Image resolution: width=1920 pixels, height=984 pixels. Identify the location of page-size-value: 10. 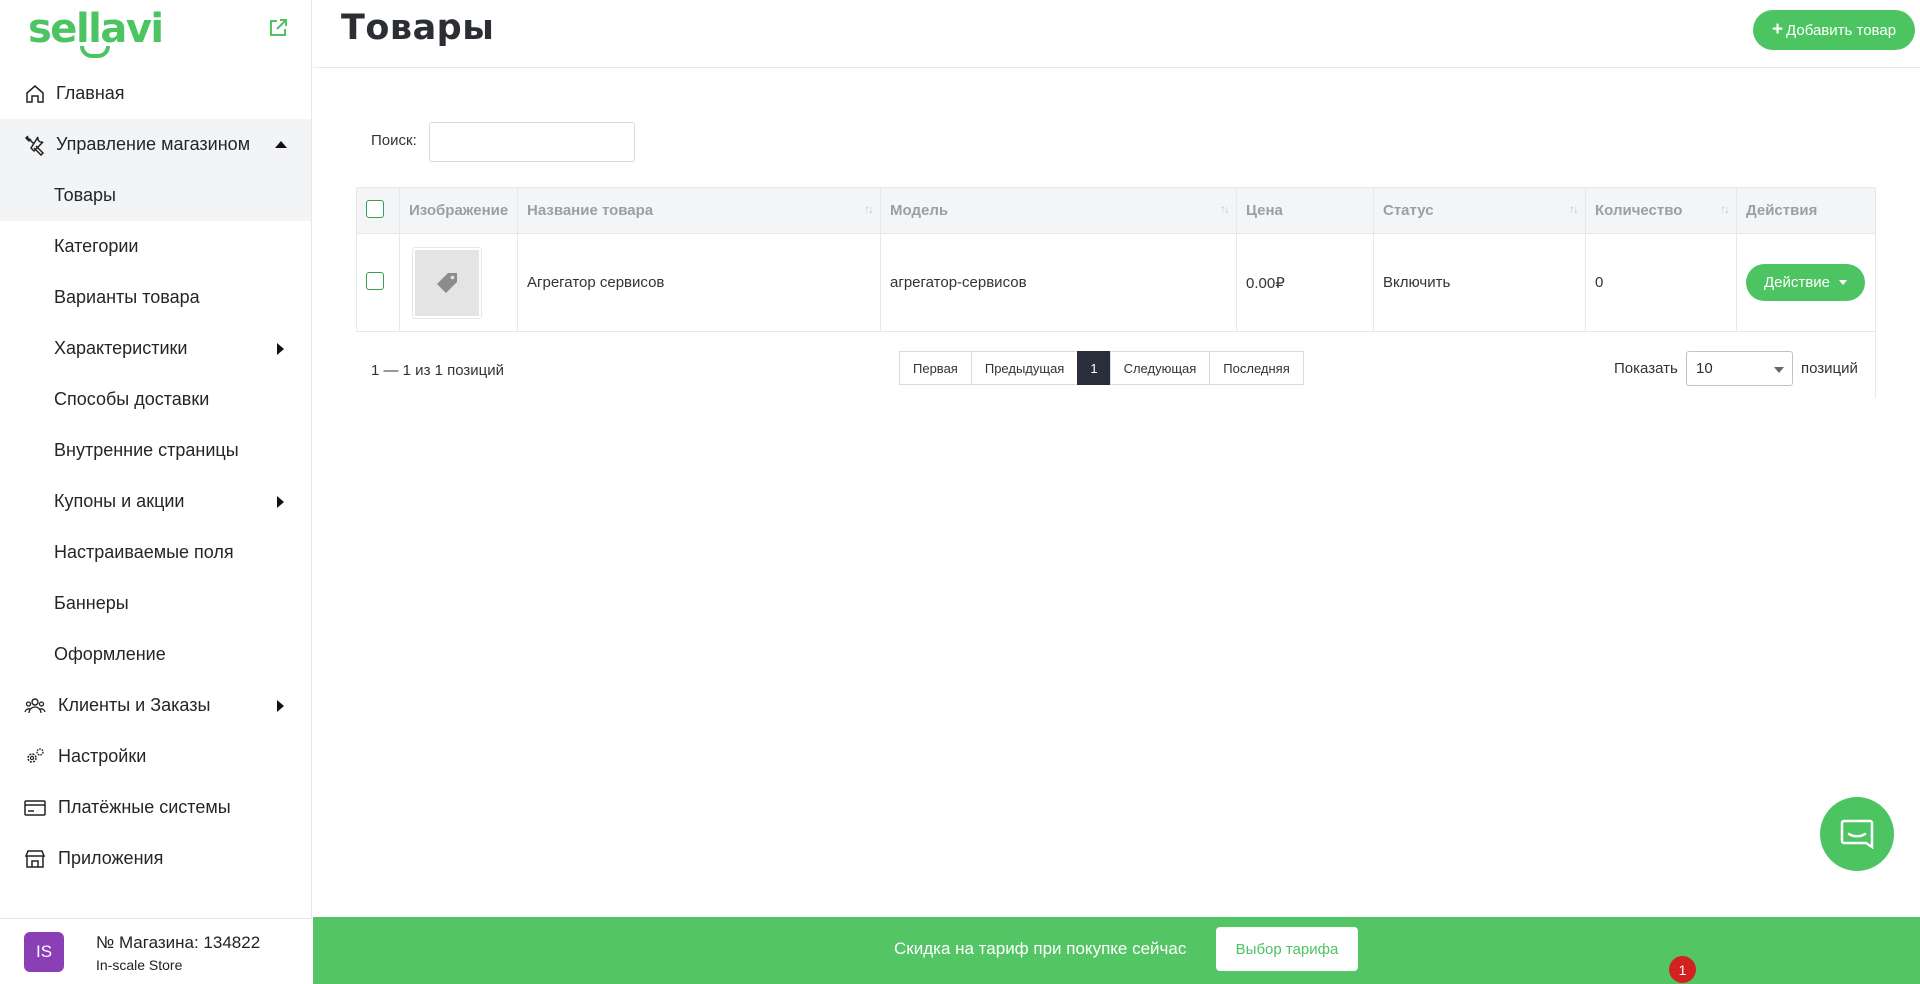
(1704, 368).